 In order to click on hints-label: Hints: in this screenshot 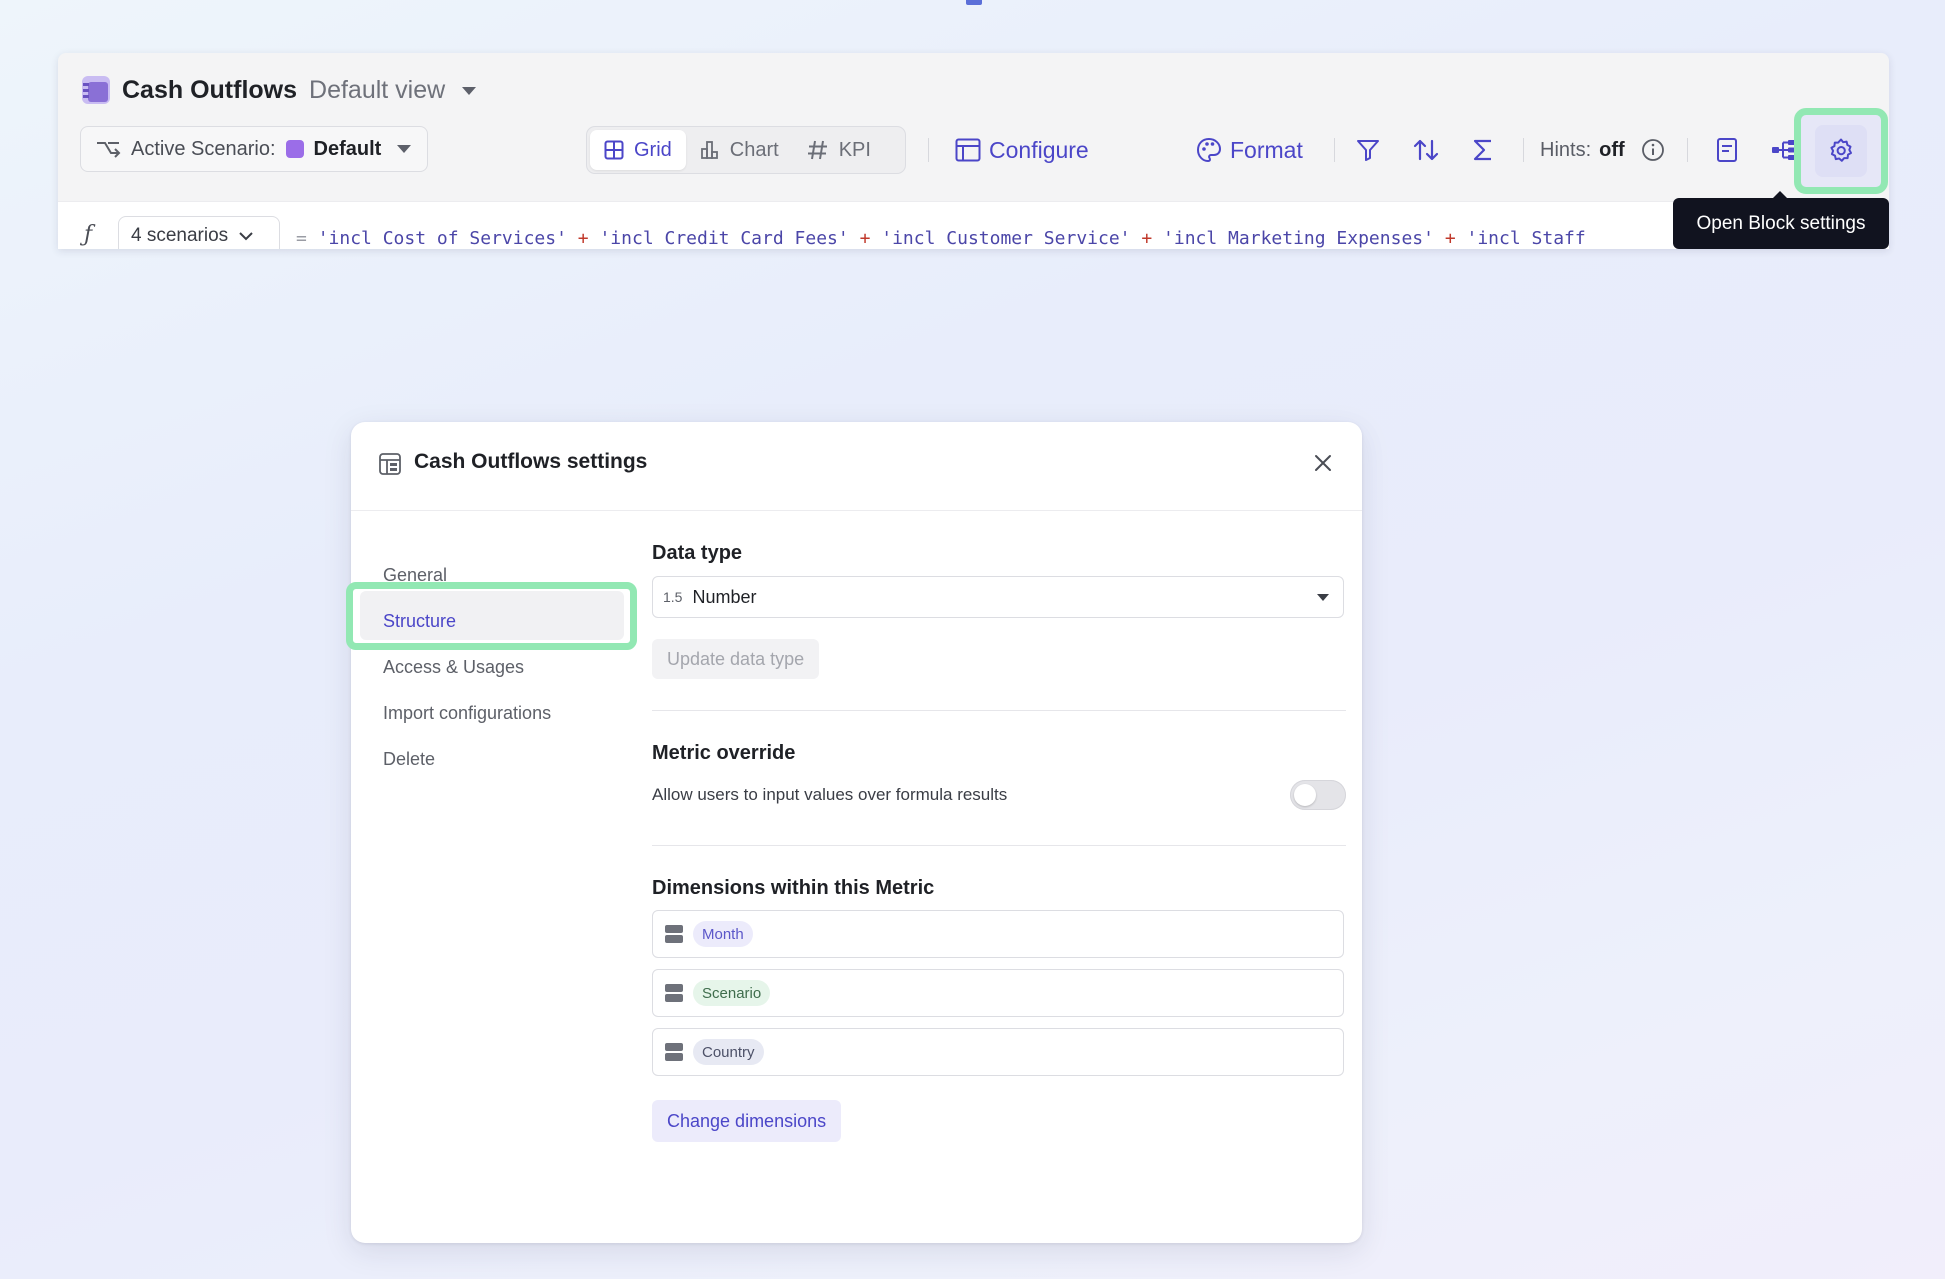, I will do `click(1566, 149)`.